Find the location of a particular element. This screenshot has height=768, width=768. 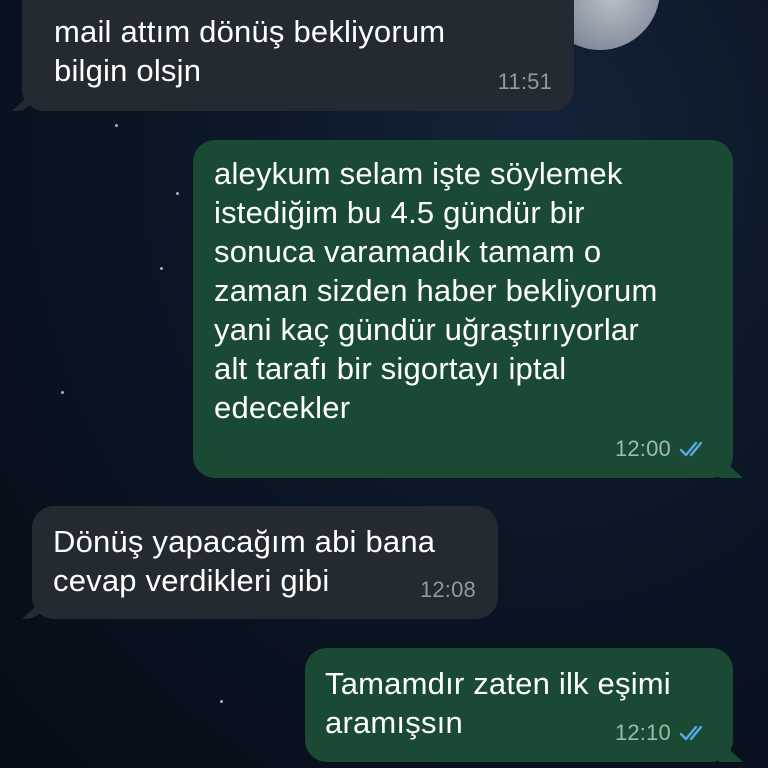

message-time: 12:10 is located at coordinates (642, 732).